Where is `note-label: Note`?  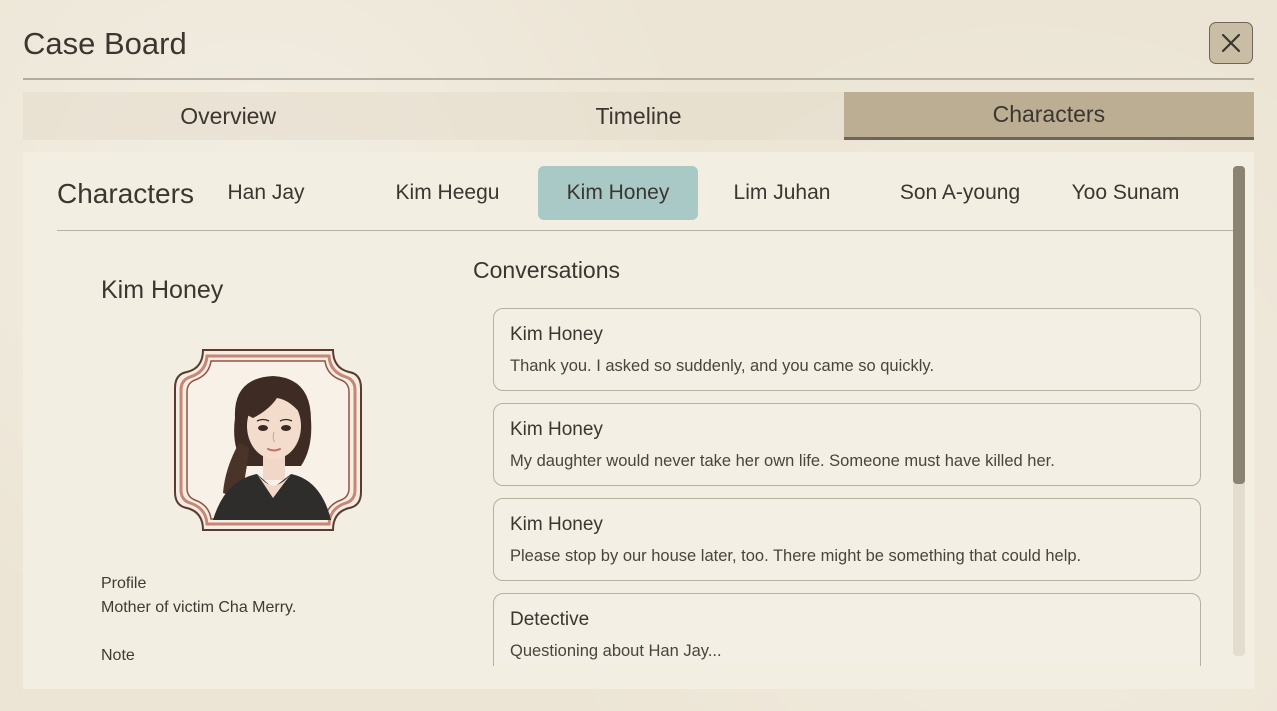
note-label: Note is located at coordinates (118, 655).